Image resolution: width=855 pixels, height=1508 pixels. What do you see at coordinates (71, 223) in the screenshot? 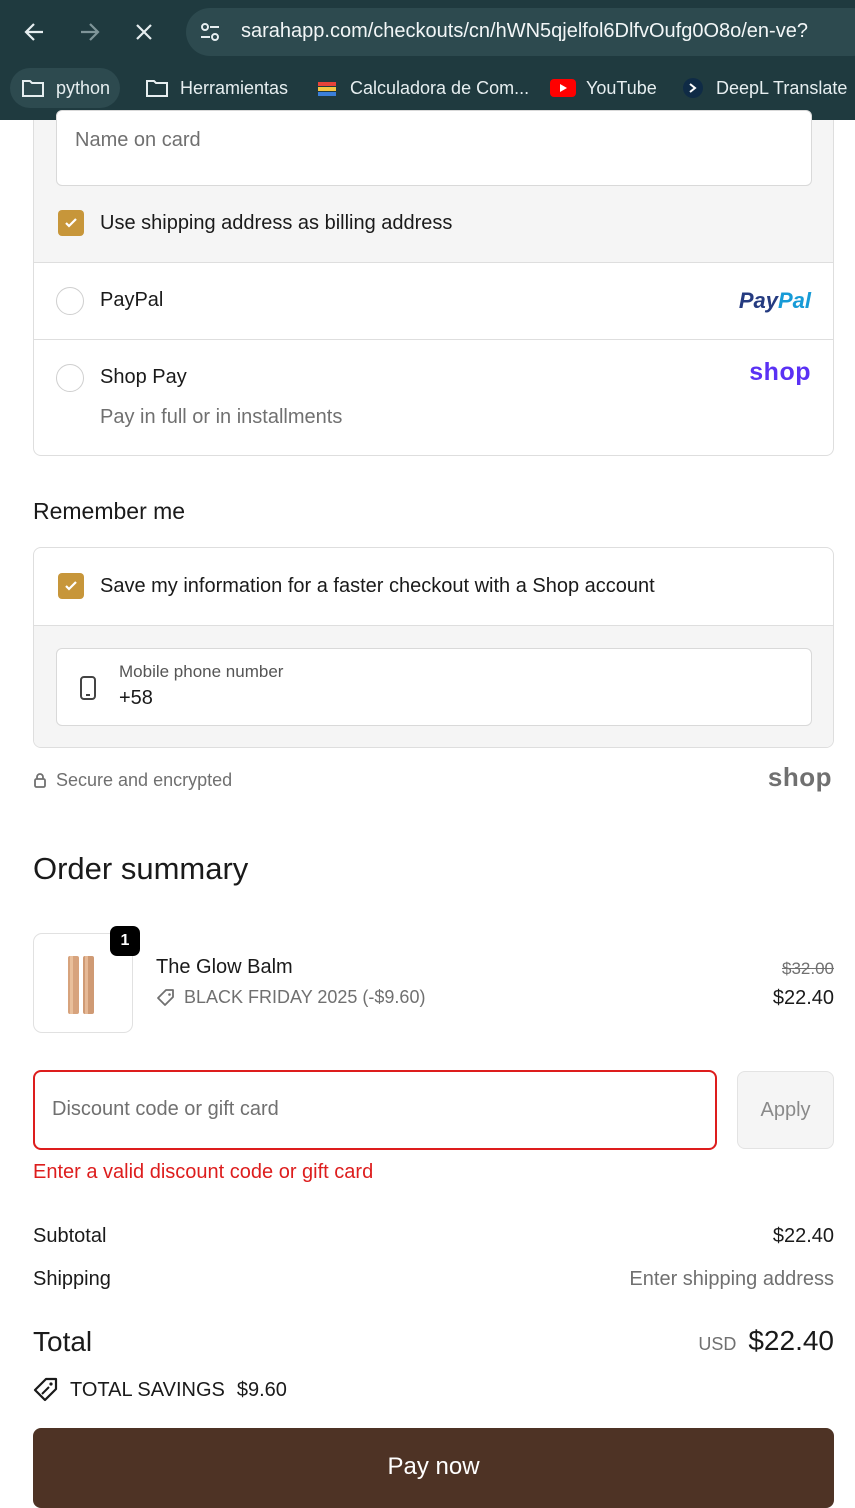
I see `billing-same-checkbox` at bounding box center [71, 223].